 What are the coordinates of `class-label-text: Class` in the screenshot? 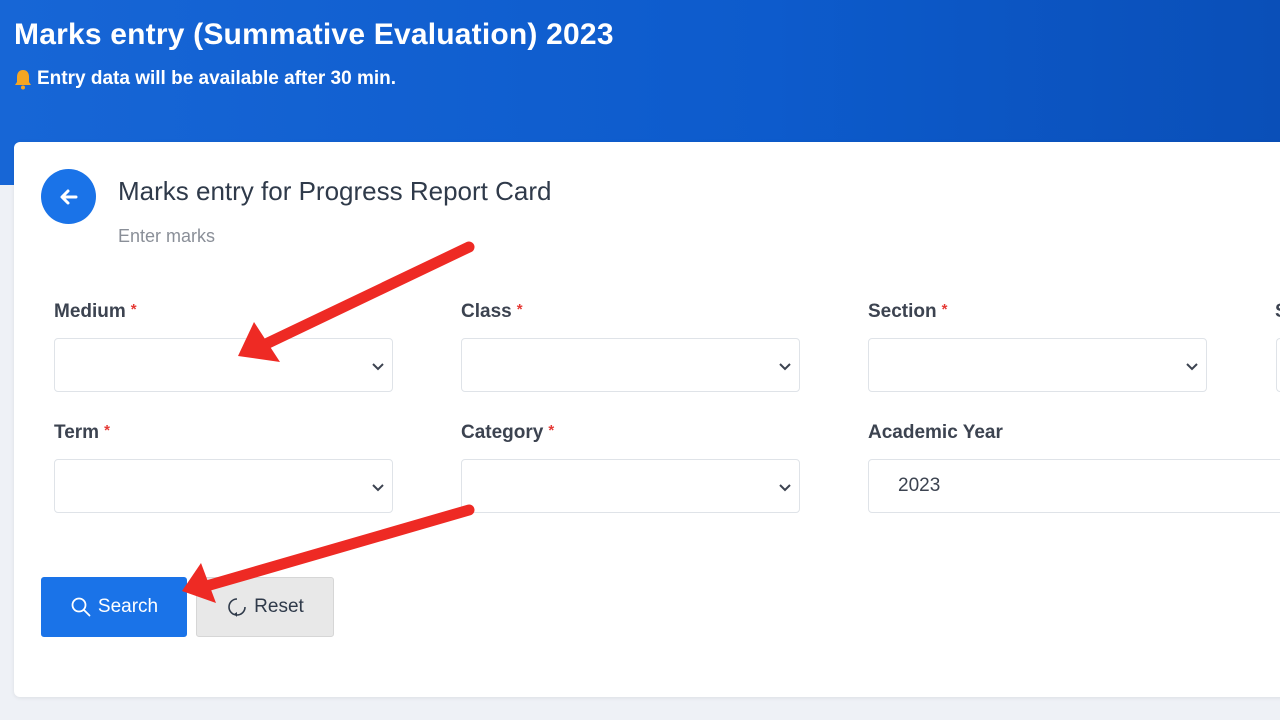 It's located at (486, 311).